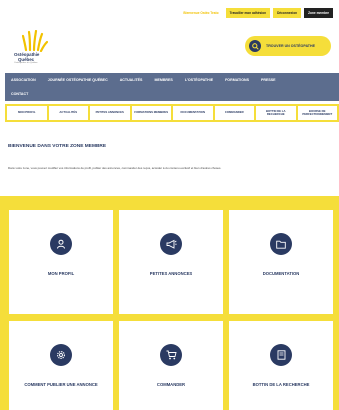 Image resolution: width=339 pixels, height=410 pixels. Describe the element at coordinates (171, 262) in the screenshot. I see `card-petites-annonces: PETITES ANNONCES` at that location.